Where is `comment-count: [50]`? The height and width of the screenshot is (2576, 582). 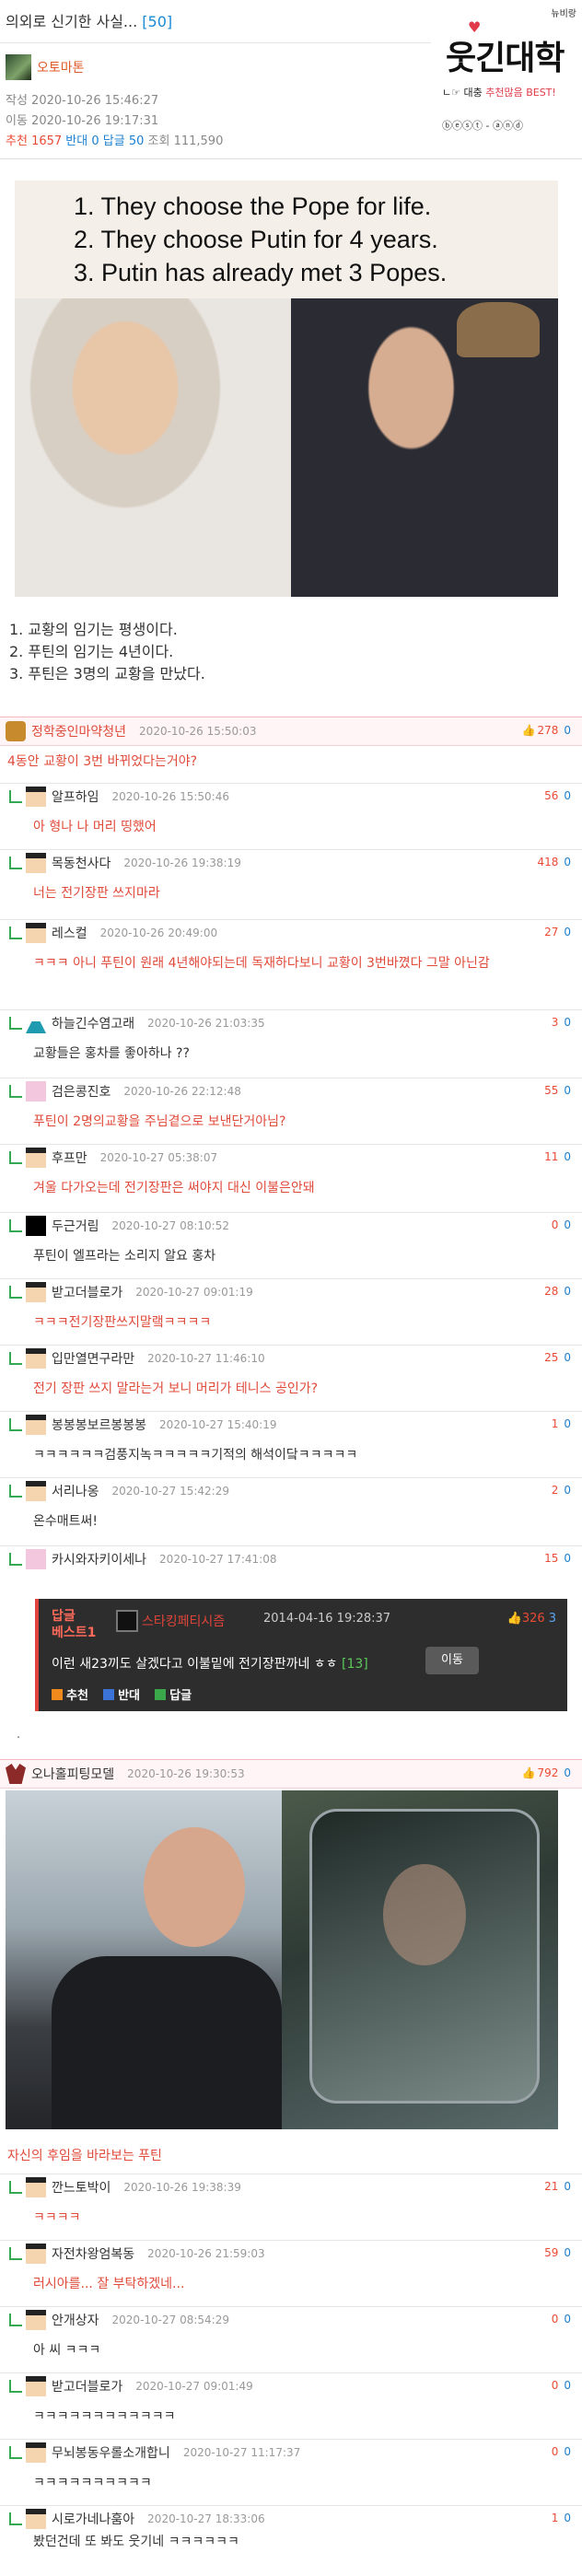 comment-count: [50] is located at coordinates (157, 21).